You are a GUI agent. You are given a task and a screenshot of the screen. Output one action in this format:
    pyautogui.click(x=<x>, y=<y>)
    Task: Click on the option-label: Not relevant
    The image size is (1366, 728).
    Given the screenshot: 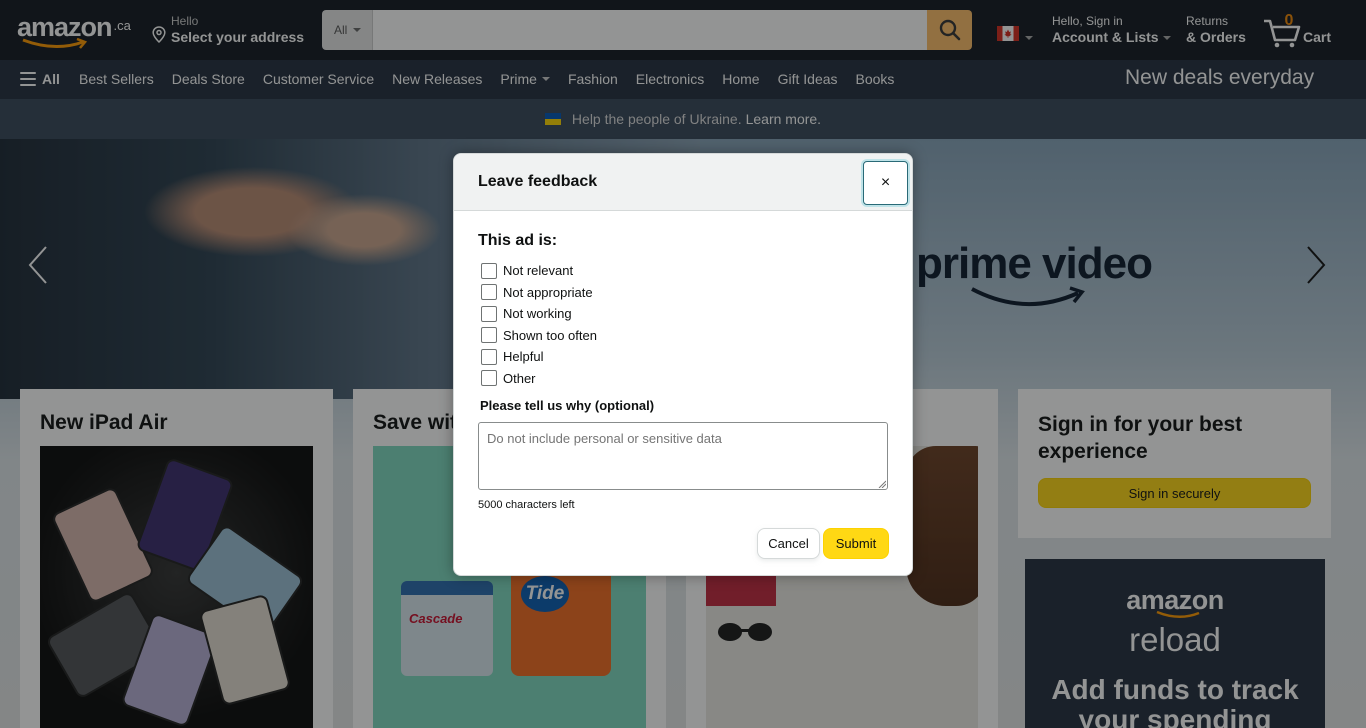 What is the action you would take?
    pyautogui.click(x=538, y=271)
    